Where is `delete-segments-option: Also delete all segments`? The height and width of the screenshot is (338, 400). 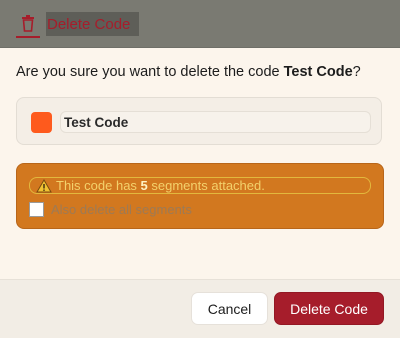
delete-segments-option: Also delete all segments is located at coordinates (110, 209).